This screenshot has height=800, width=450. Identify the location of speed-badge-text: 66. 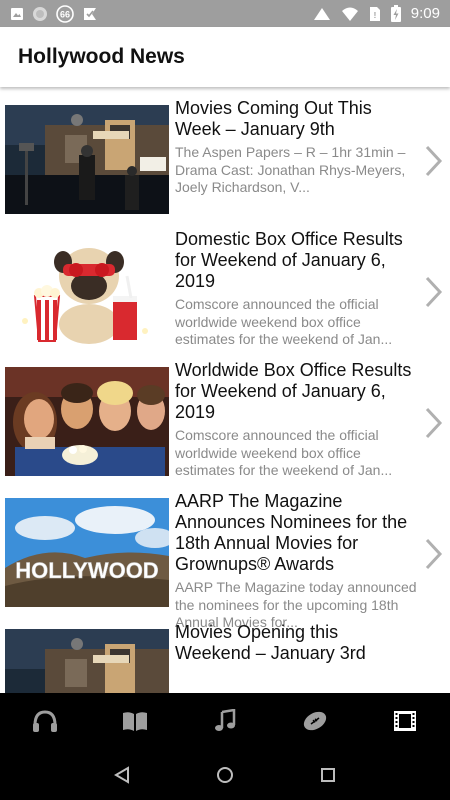
(65, 14).